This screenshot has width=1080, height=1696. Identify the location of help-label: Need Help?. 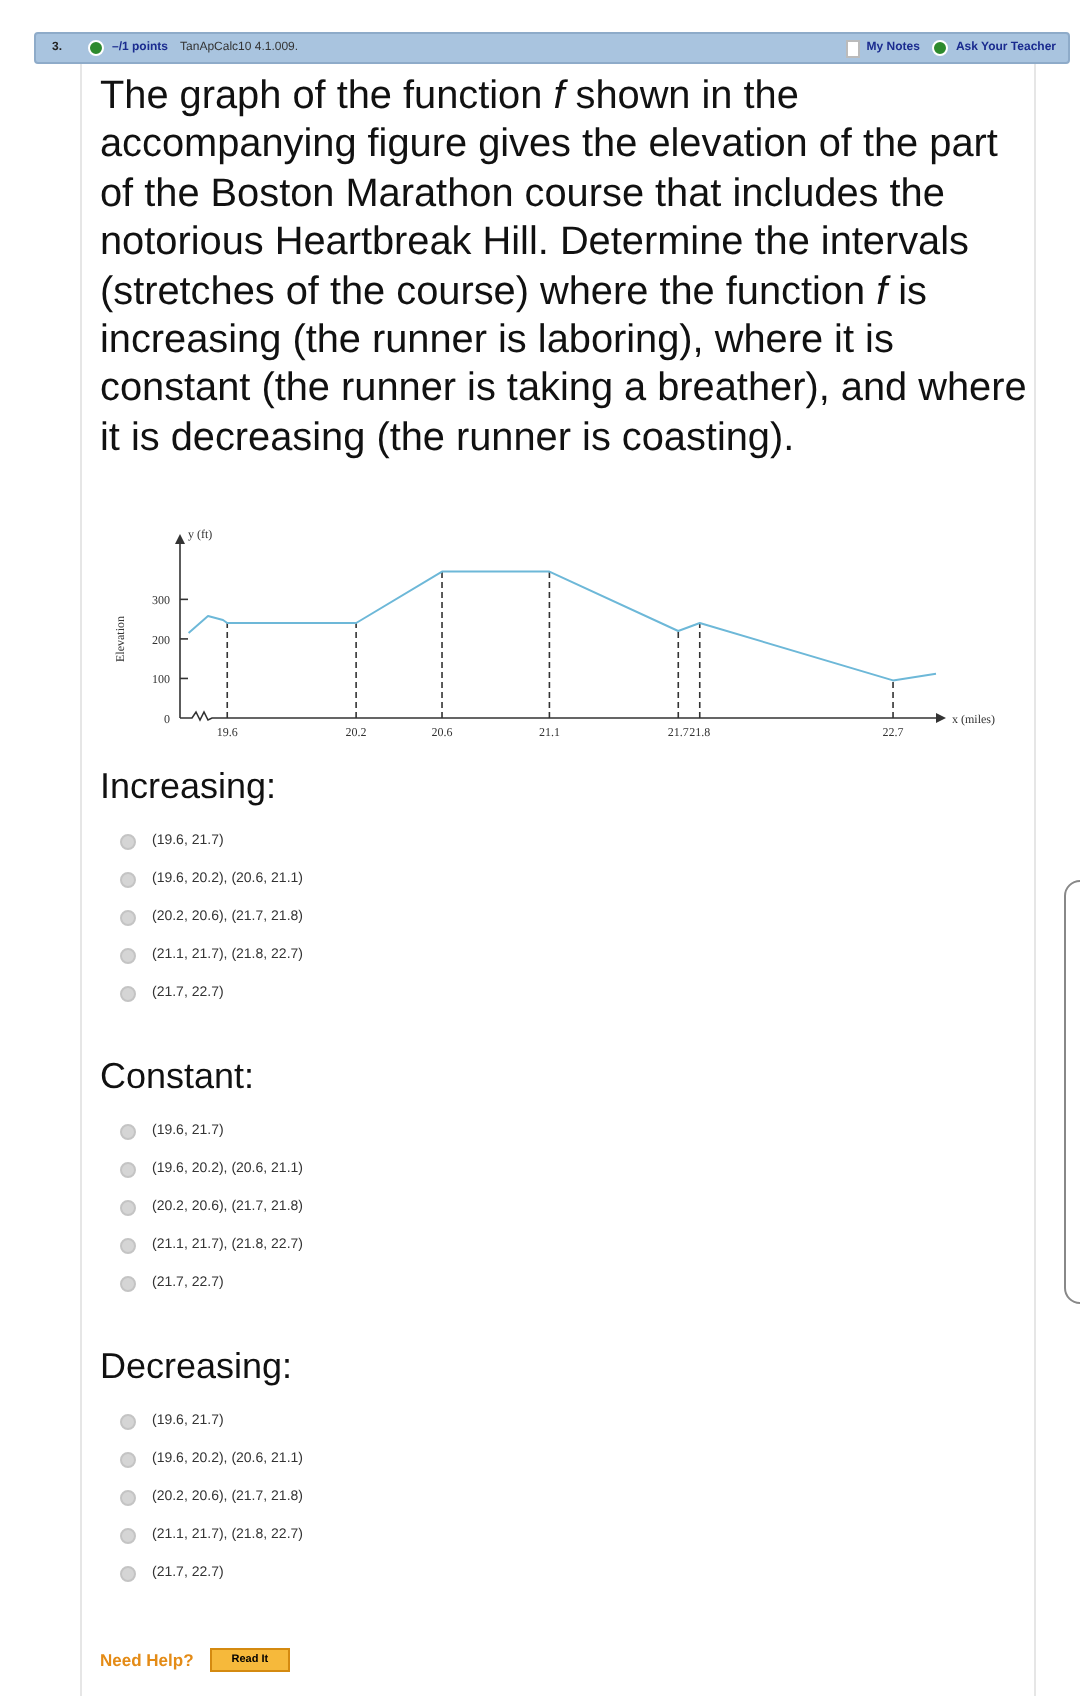
(147, 1660).